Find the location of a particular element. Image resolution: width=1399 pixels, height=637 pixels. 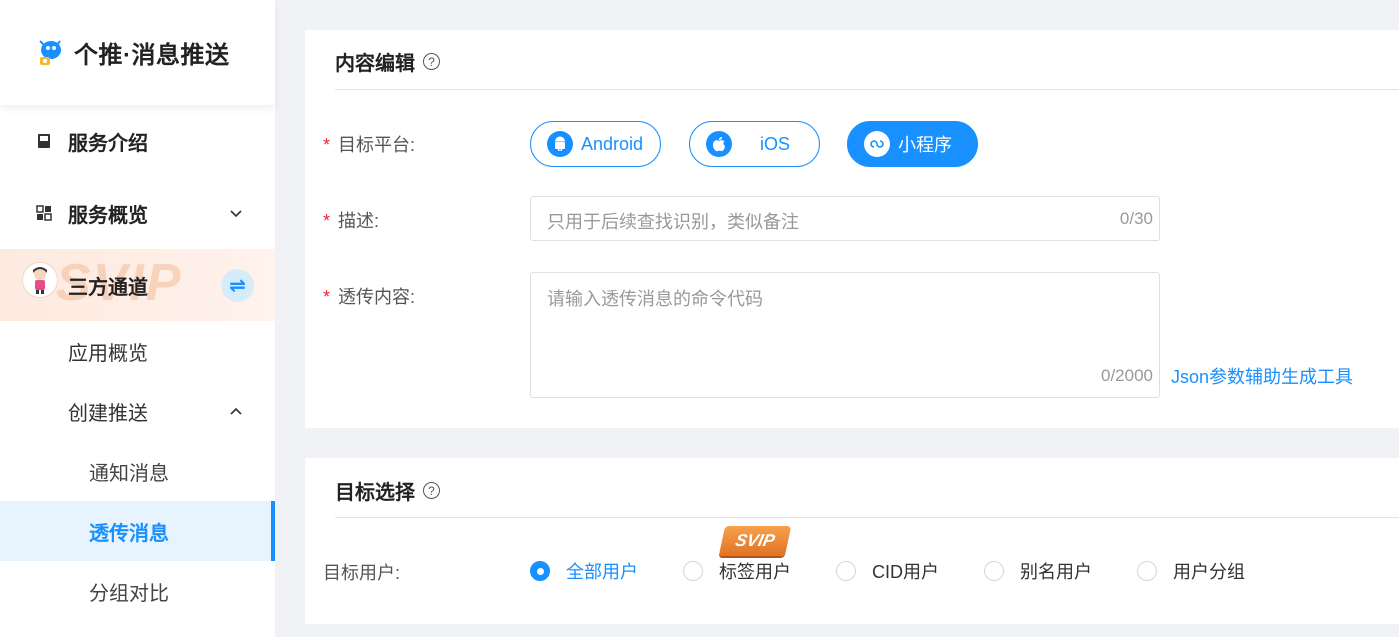

radio-label: CID用户 is located at coordinates (905, 572).